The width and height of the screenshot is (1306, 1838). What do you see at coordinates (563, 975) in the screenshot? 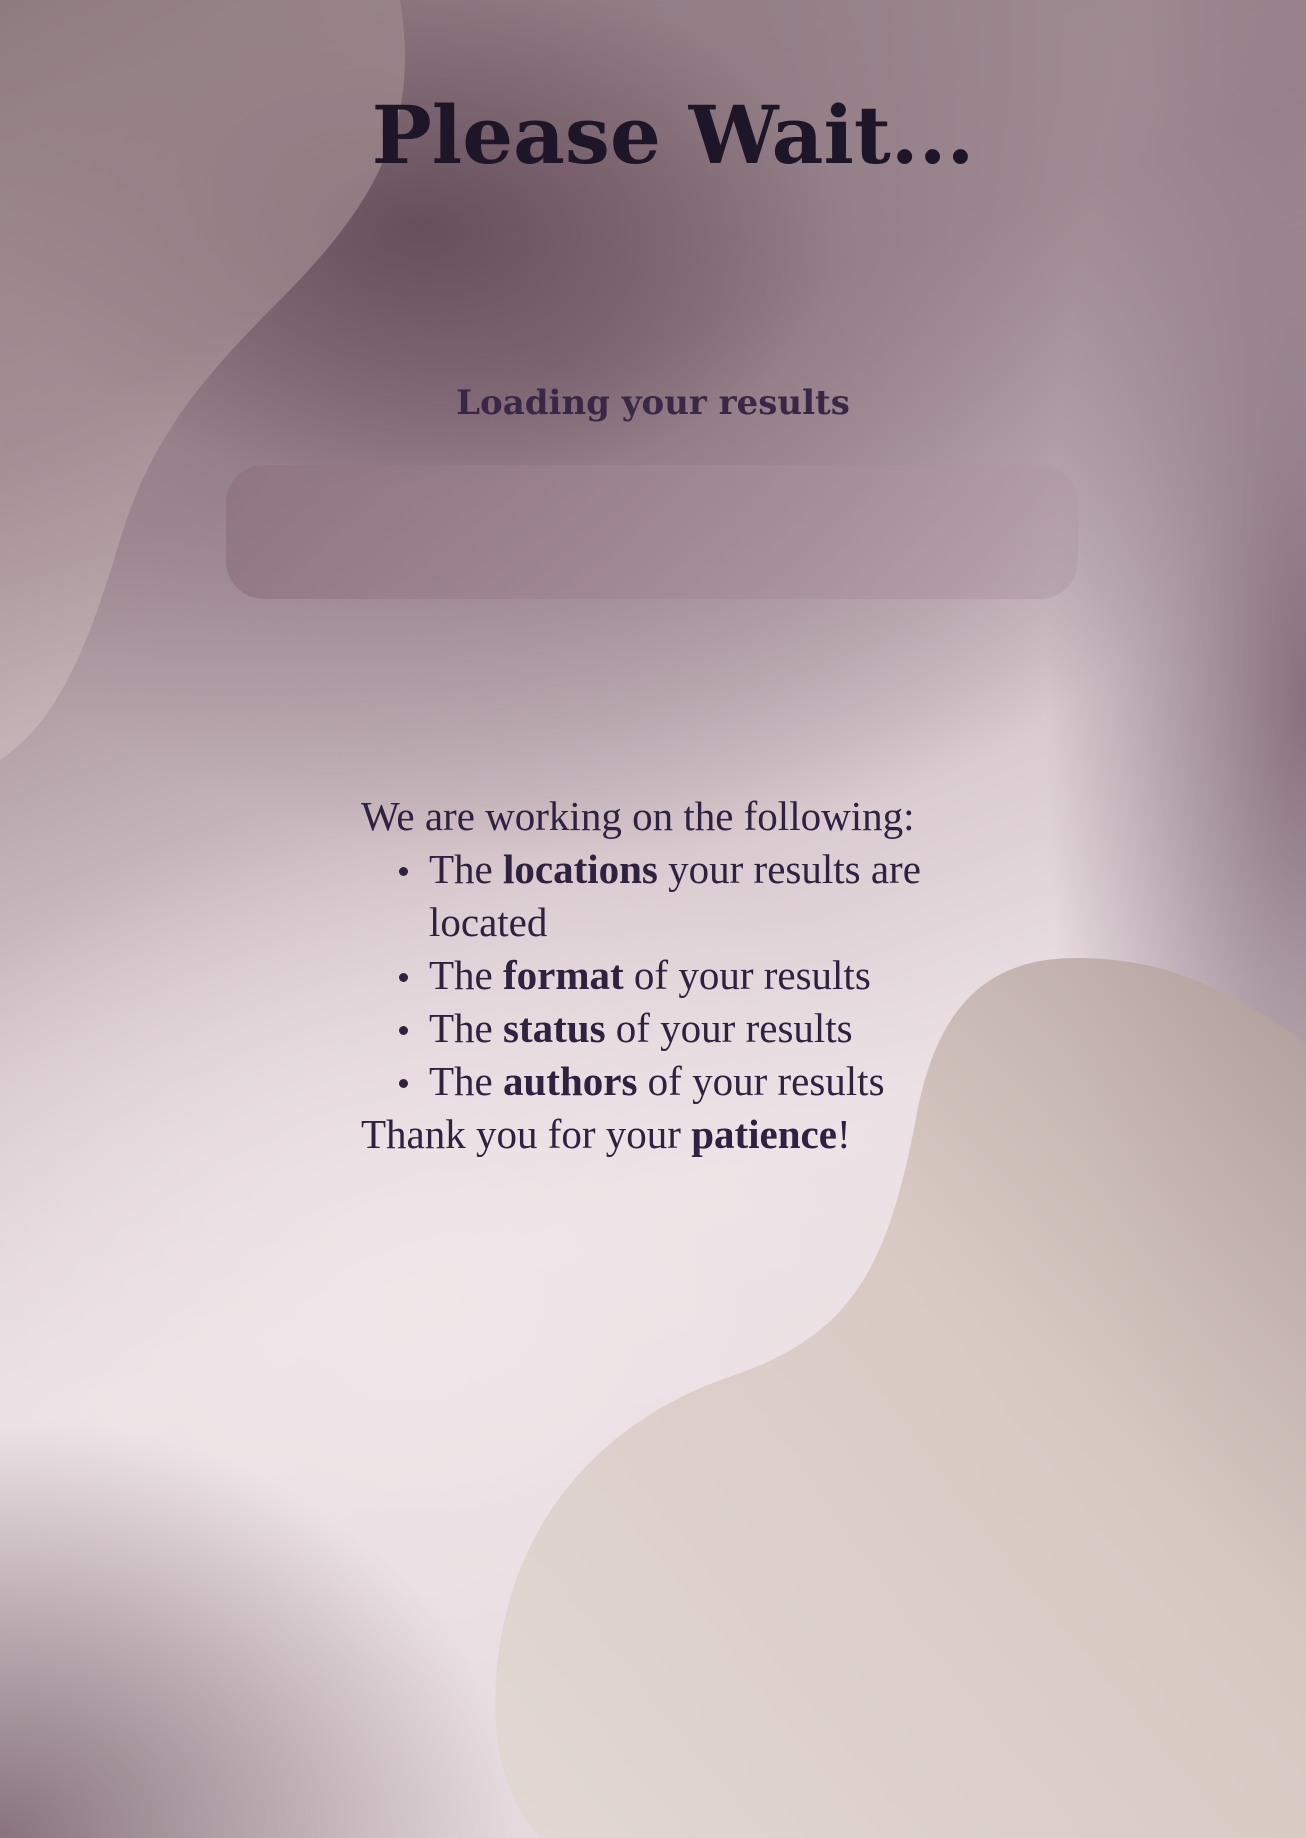
I see `task-keyword: format` at bounding box center [563, 975].